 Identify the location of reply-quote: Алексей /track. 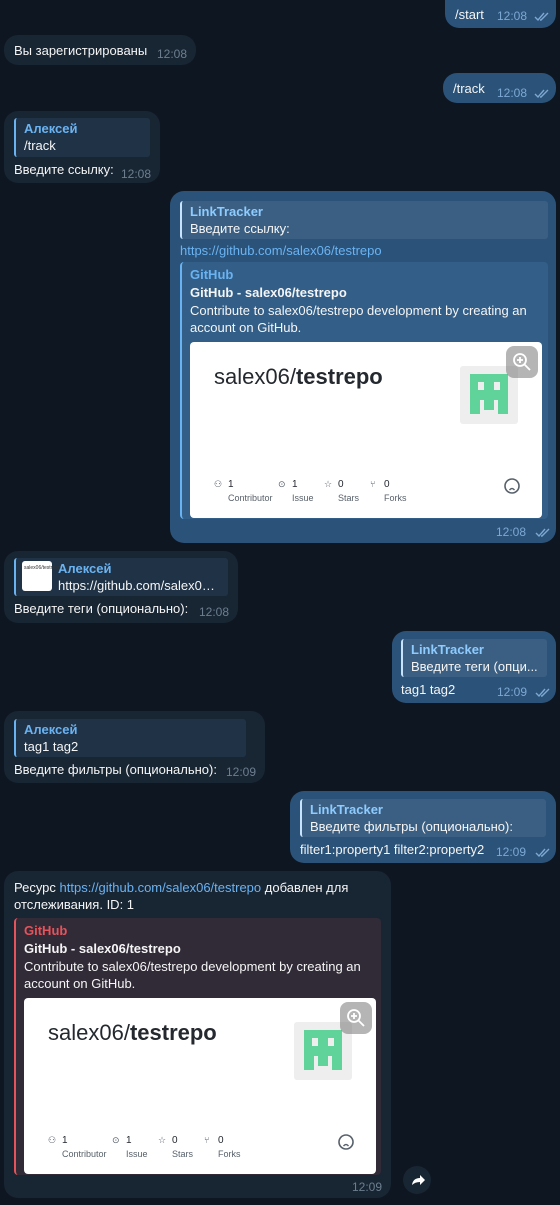
(82, 137).